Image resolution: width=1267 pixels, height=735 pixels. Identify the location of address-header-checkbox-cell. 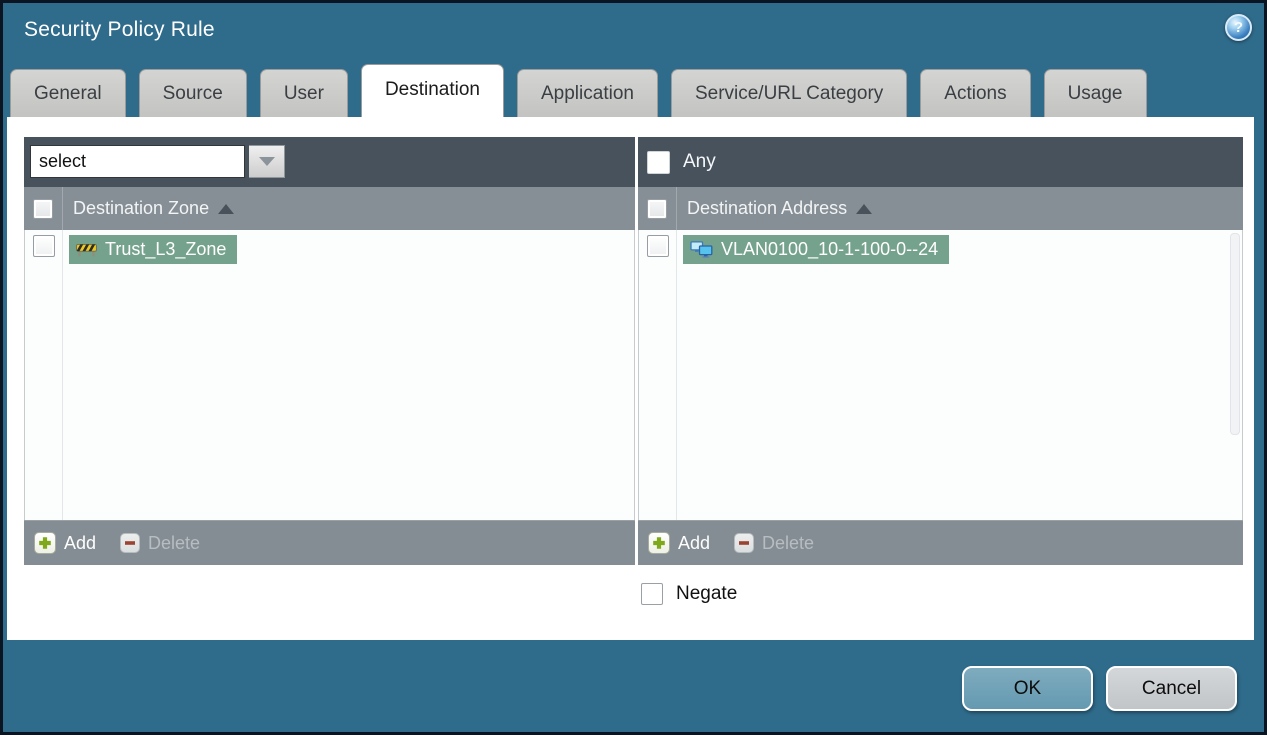
(657, 208).